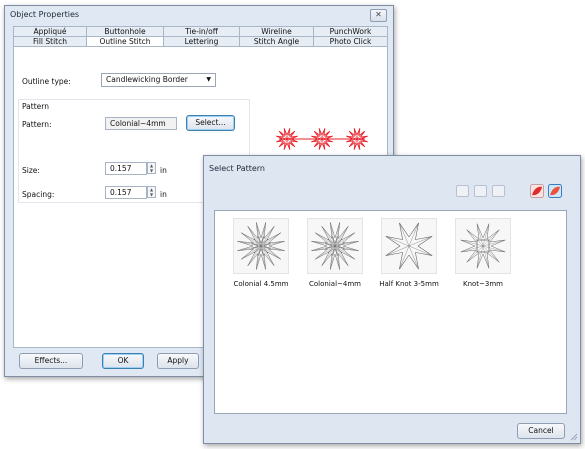 Image resolution: width=585 pixels, height=449 pixels. I want to click on size-spinner: ▲ ▼, so click(151, 168).